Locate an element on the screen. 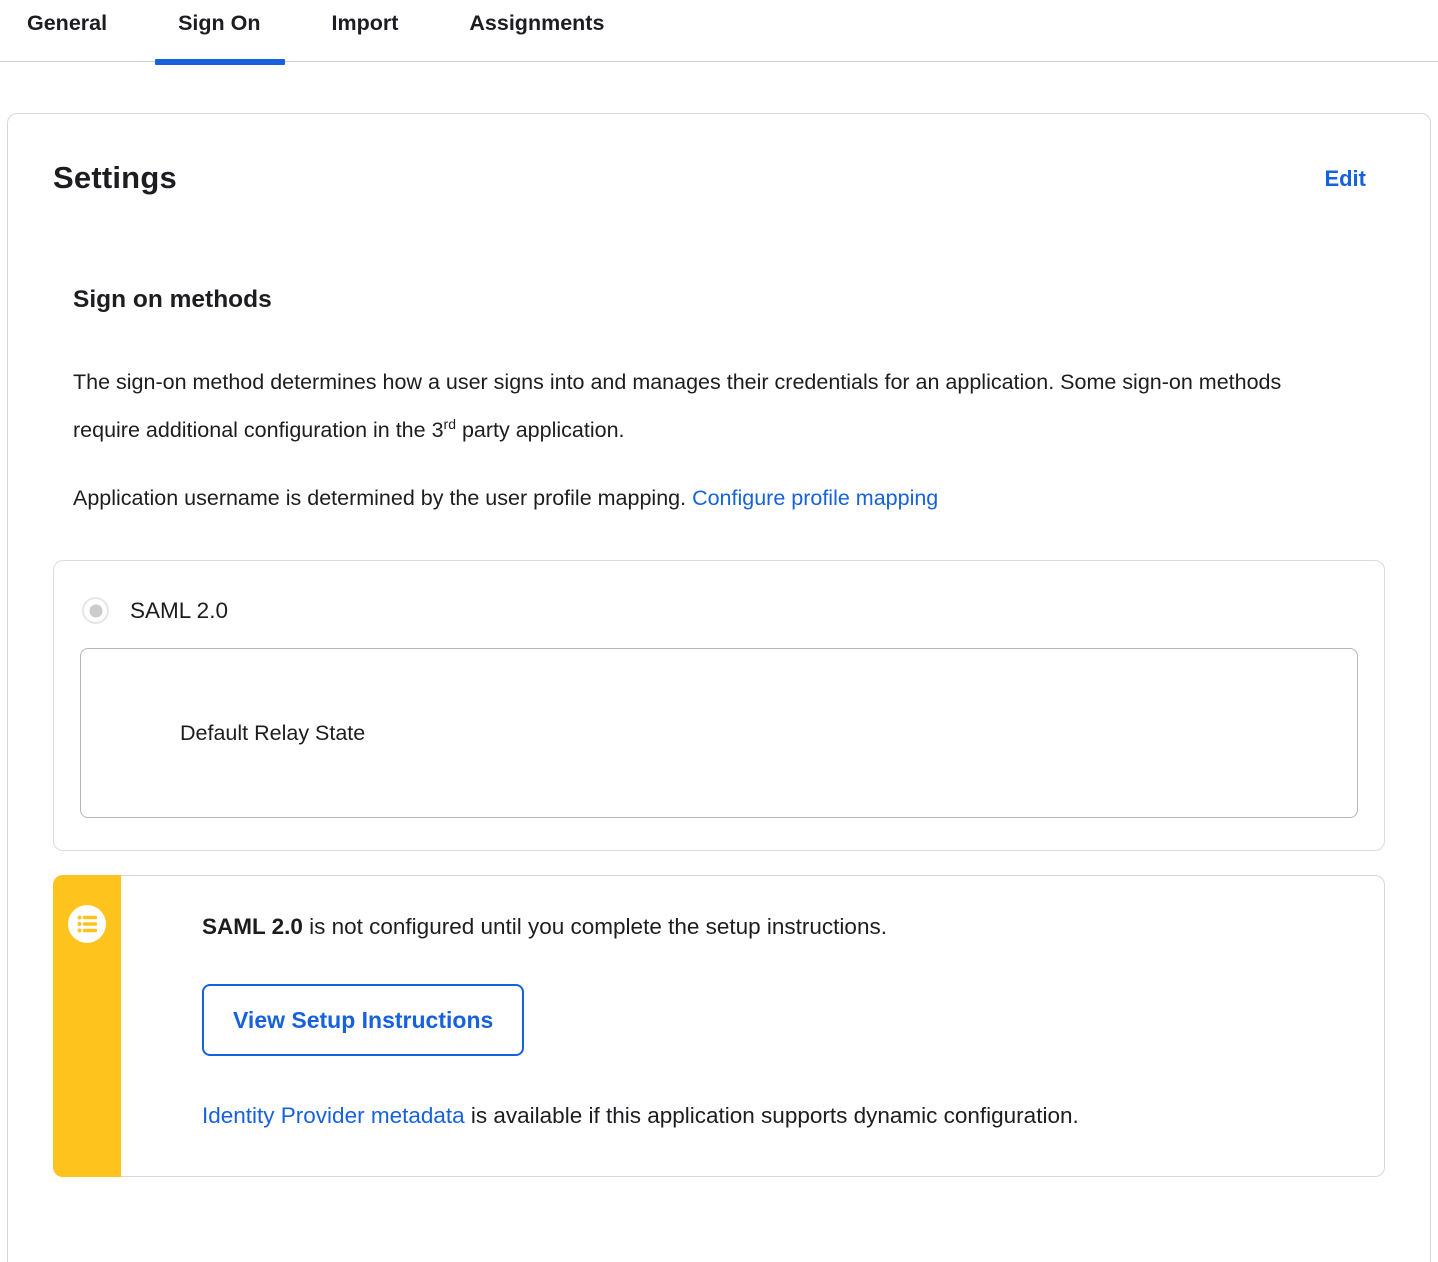  edit-button: Edit is located at coordinates (1345, 179).